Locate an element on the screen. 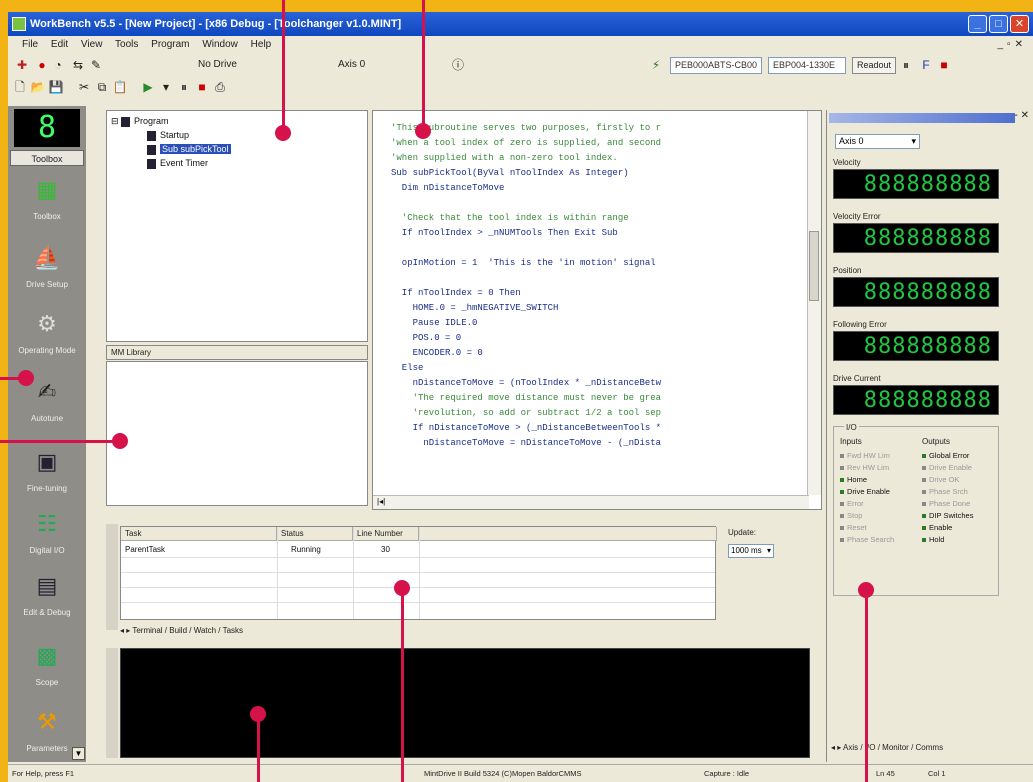 This screenshot has height=782, width=1033. paste-icon: 📋 is located at coordinates (120, 87).